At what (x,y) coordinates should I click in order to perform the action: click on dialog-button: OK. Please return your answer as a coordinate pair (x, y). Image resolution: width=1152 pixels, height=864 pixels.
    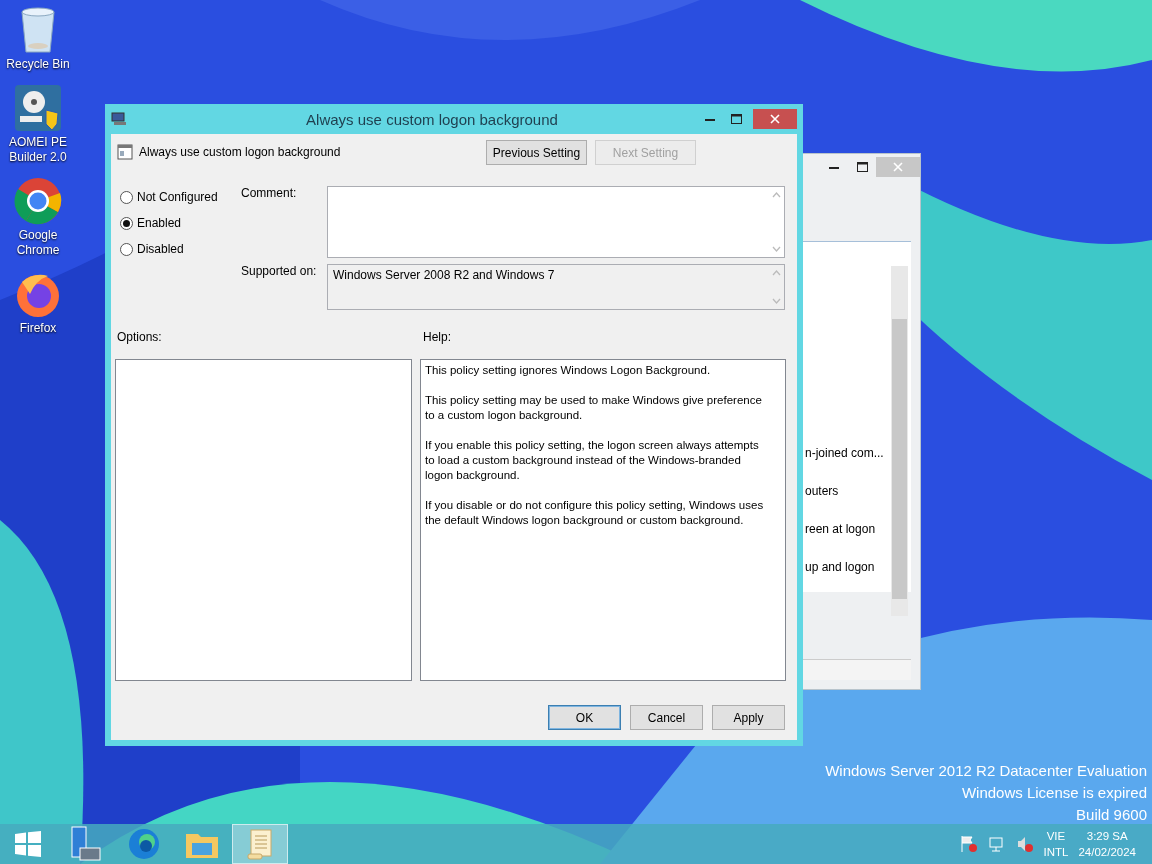
    Looking at the image, I should click on (584, 717).